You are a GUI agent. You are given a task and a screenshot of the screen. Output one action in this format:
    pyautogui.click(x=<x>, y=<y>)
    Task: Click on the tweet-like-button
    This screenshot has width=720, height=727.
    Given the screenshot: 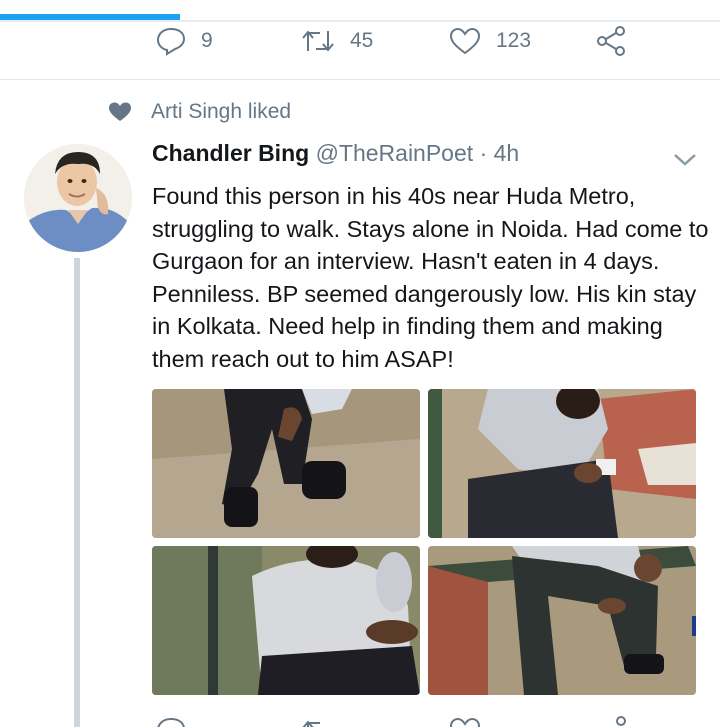 What is the action you would take?
    pyautogui.click(x=465, y=721)
    